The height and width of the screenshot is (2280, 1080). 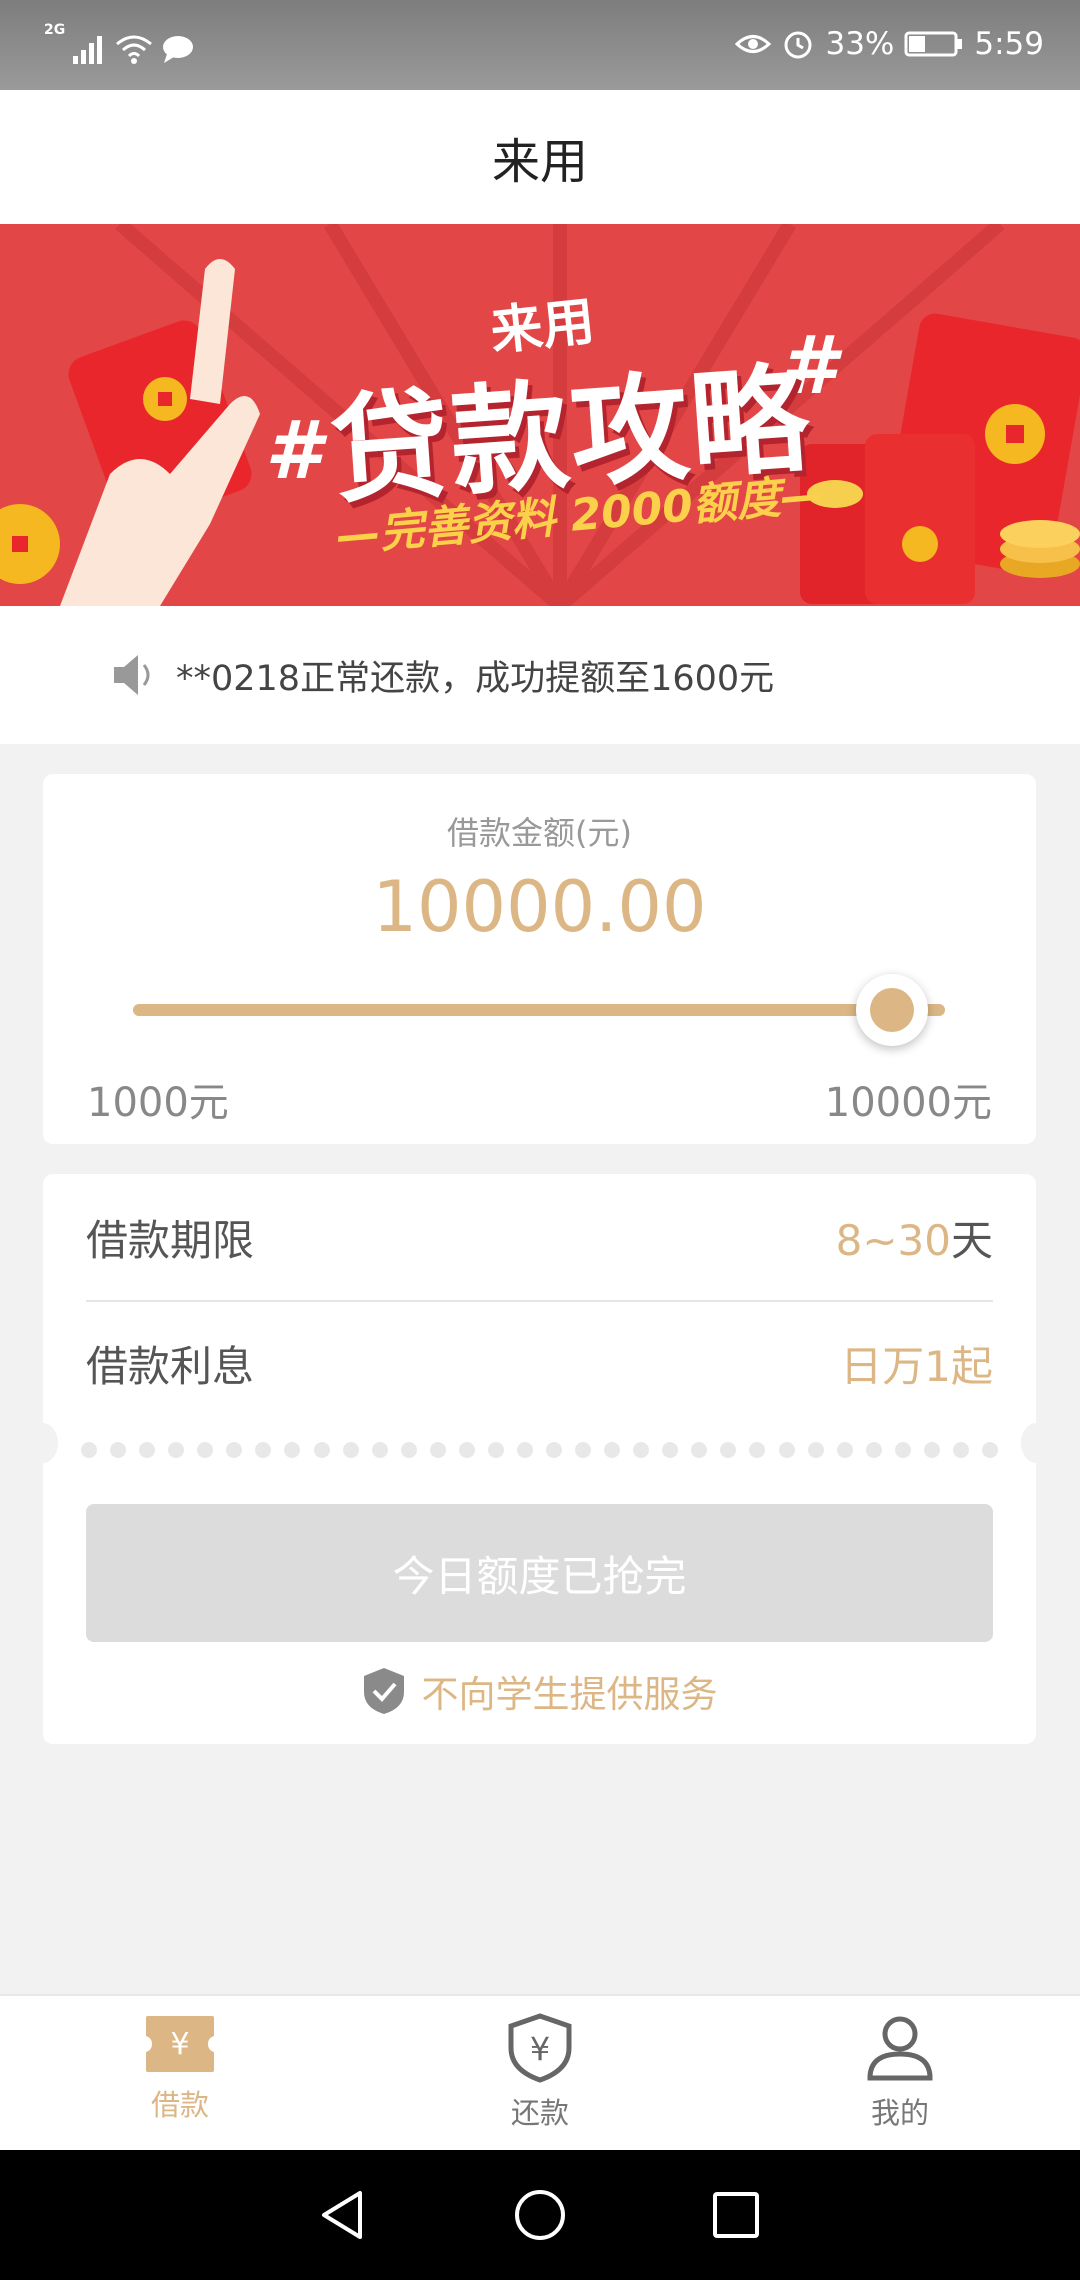 What do you see at coordinates (178, 49) in the screenshot?
I see `message-icon` at bounding box center [178, 49].